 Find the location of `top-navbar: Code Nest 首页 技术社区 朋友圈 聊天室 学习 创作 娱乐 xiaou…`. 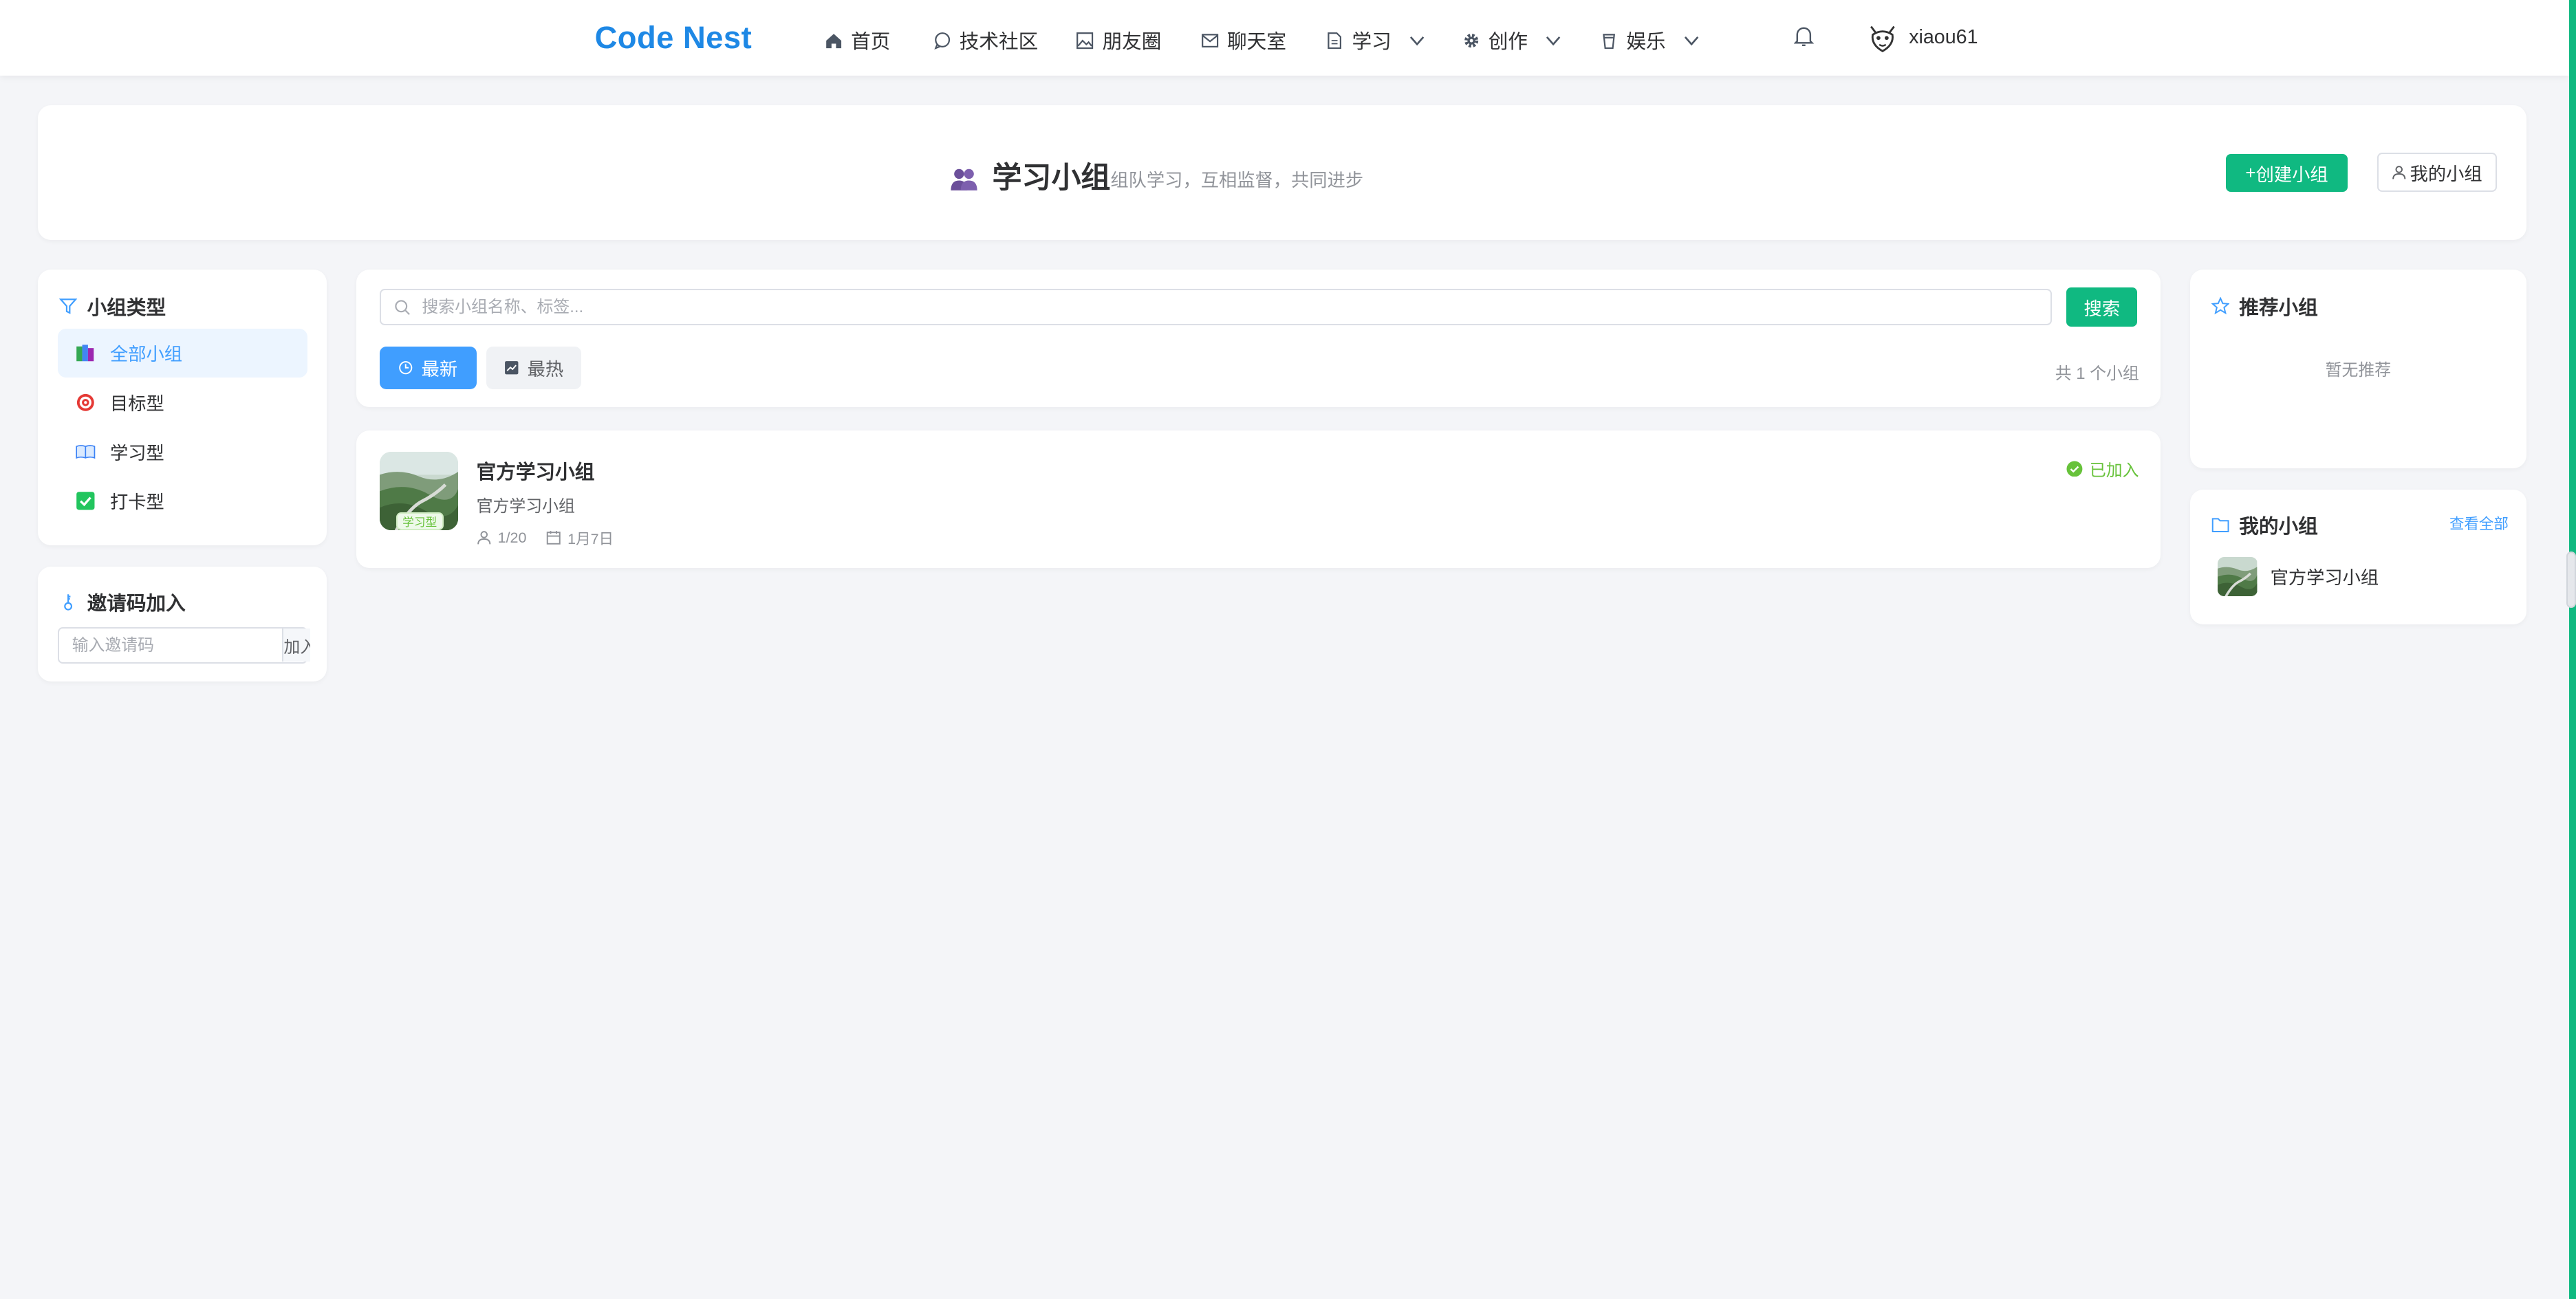

top-navbar: Code Nest 首页 技术社区 朋友圈 聊天室 学习 创作 娱乐 xiaou… is located at coordinates (1285, 38).